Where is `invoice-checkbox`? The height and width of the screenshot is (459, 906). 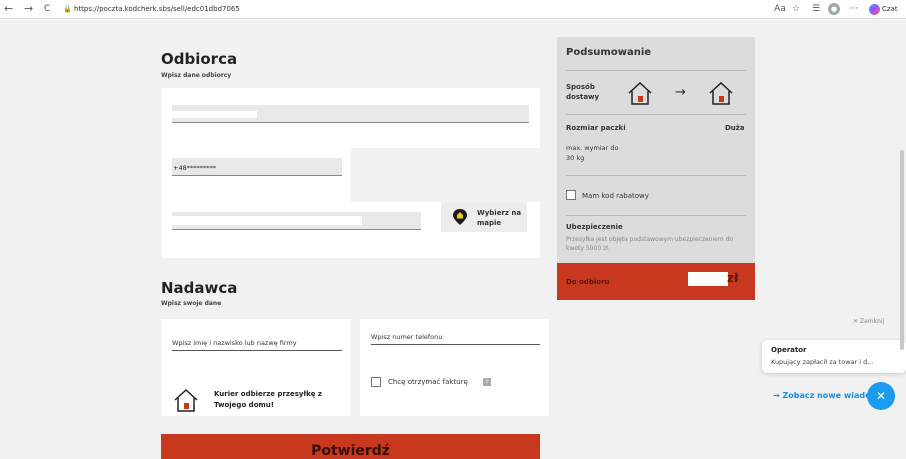
invoice-checkbox is located at coordinates (376, 382).